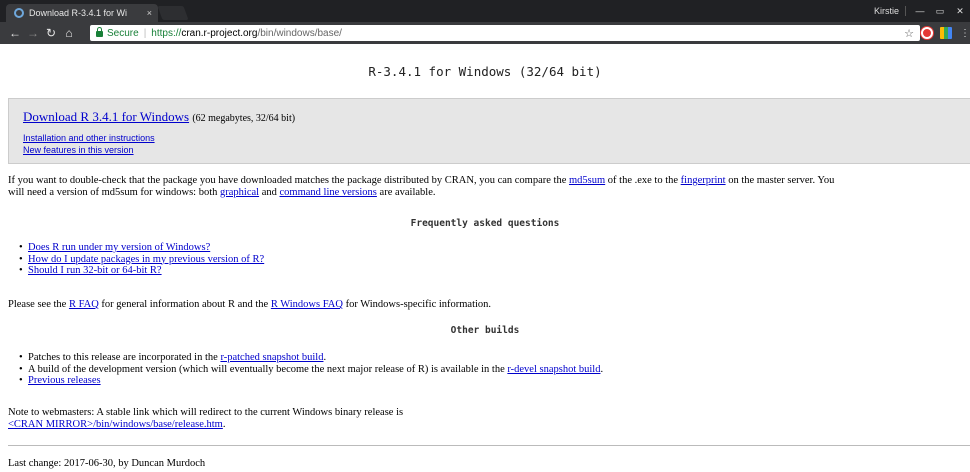  I want to click on faq-item: Does R run under my version of Windows?, so click(141, 248).